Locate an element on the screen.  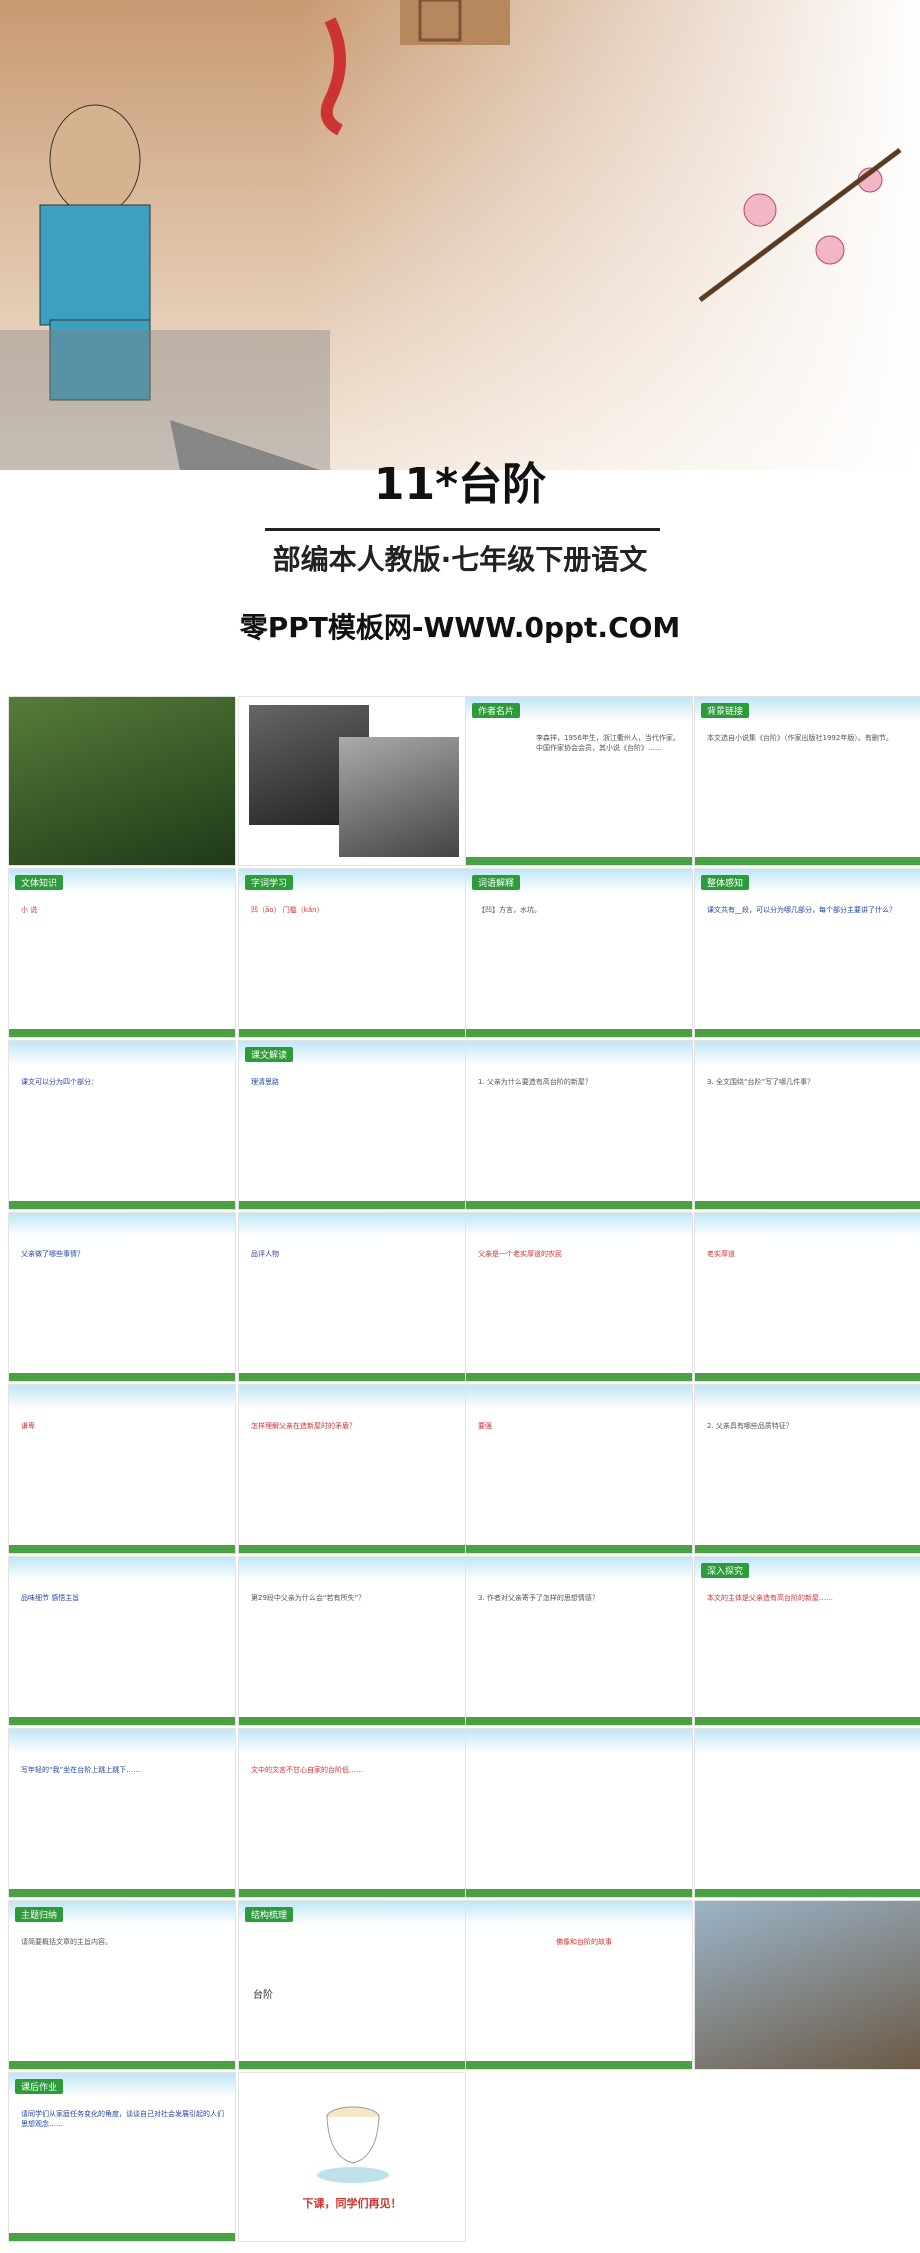
slide-thumbnail: 文体知识 小 说 is located at coordinates (122, 953).